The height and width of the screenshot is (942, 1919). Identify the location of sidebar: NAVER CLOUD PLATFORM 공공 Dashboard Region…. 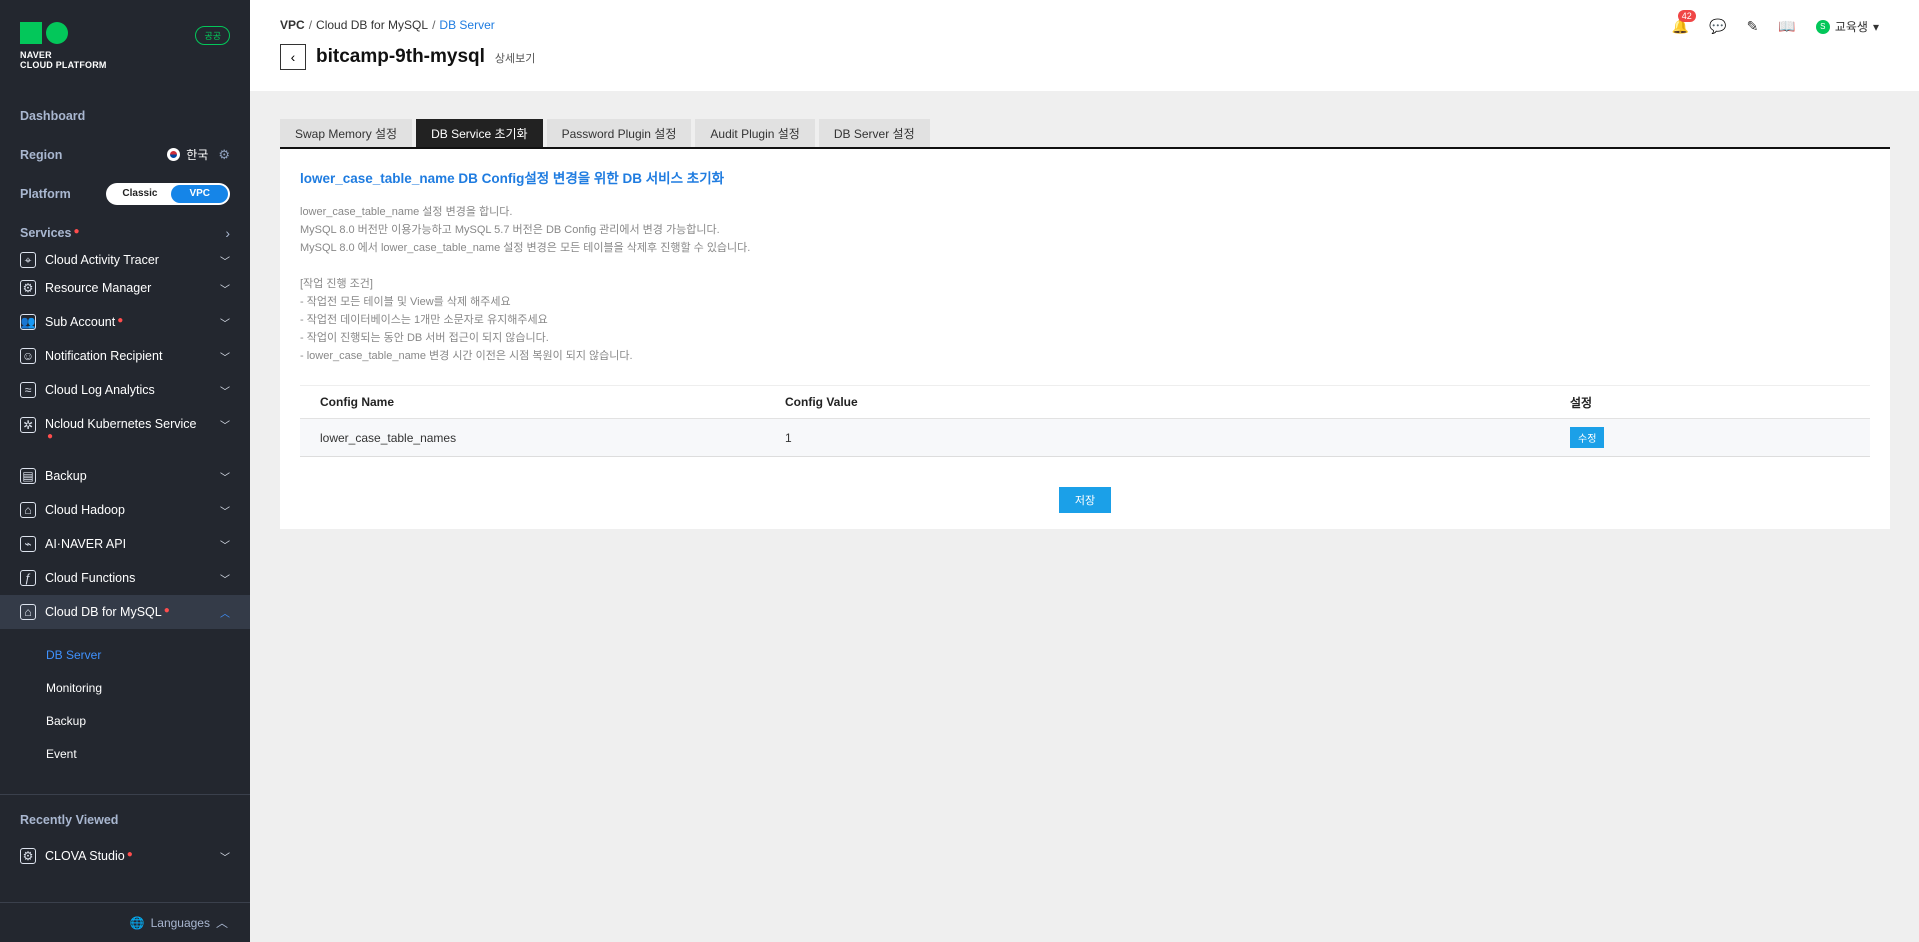
(125, 471).